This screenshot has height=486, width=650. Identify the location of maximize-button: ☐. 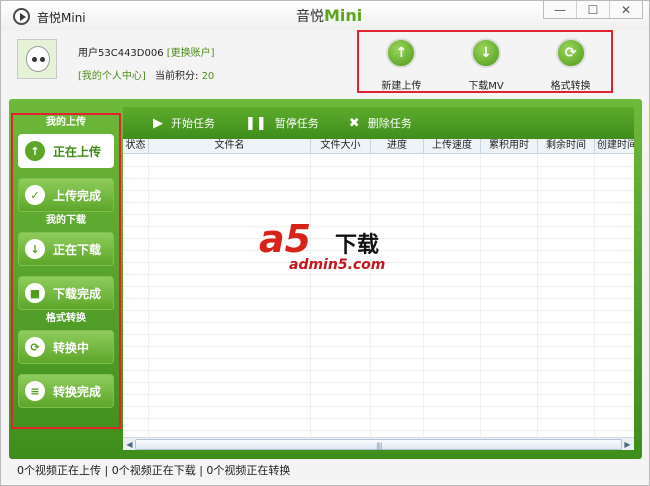
(593, 9).